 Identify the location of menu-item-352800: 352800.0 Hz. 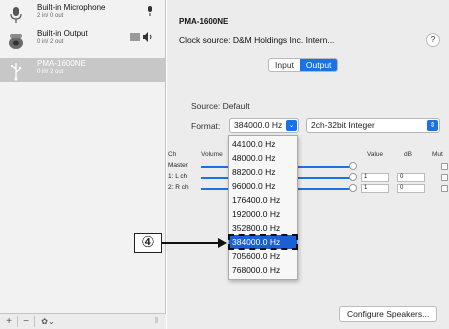
(263, 228).